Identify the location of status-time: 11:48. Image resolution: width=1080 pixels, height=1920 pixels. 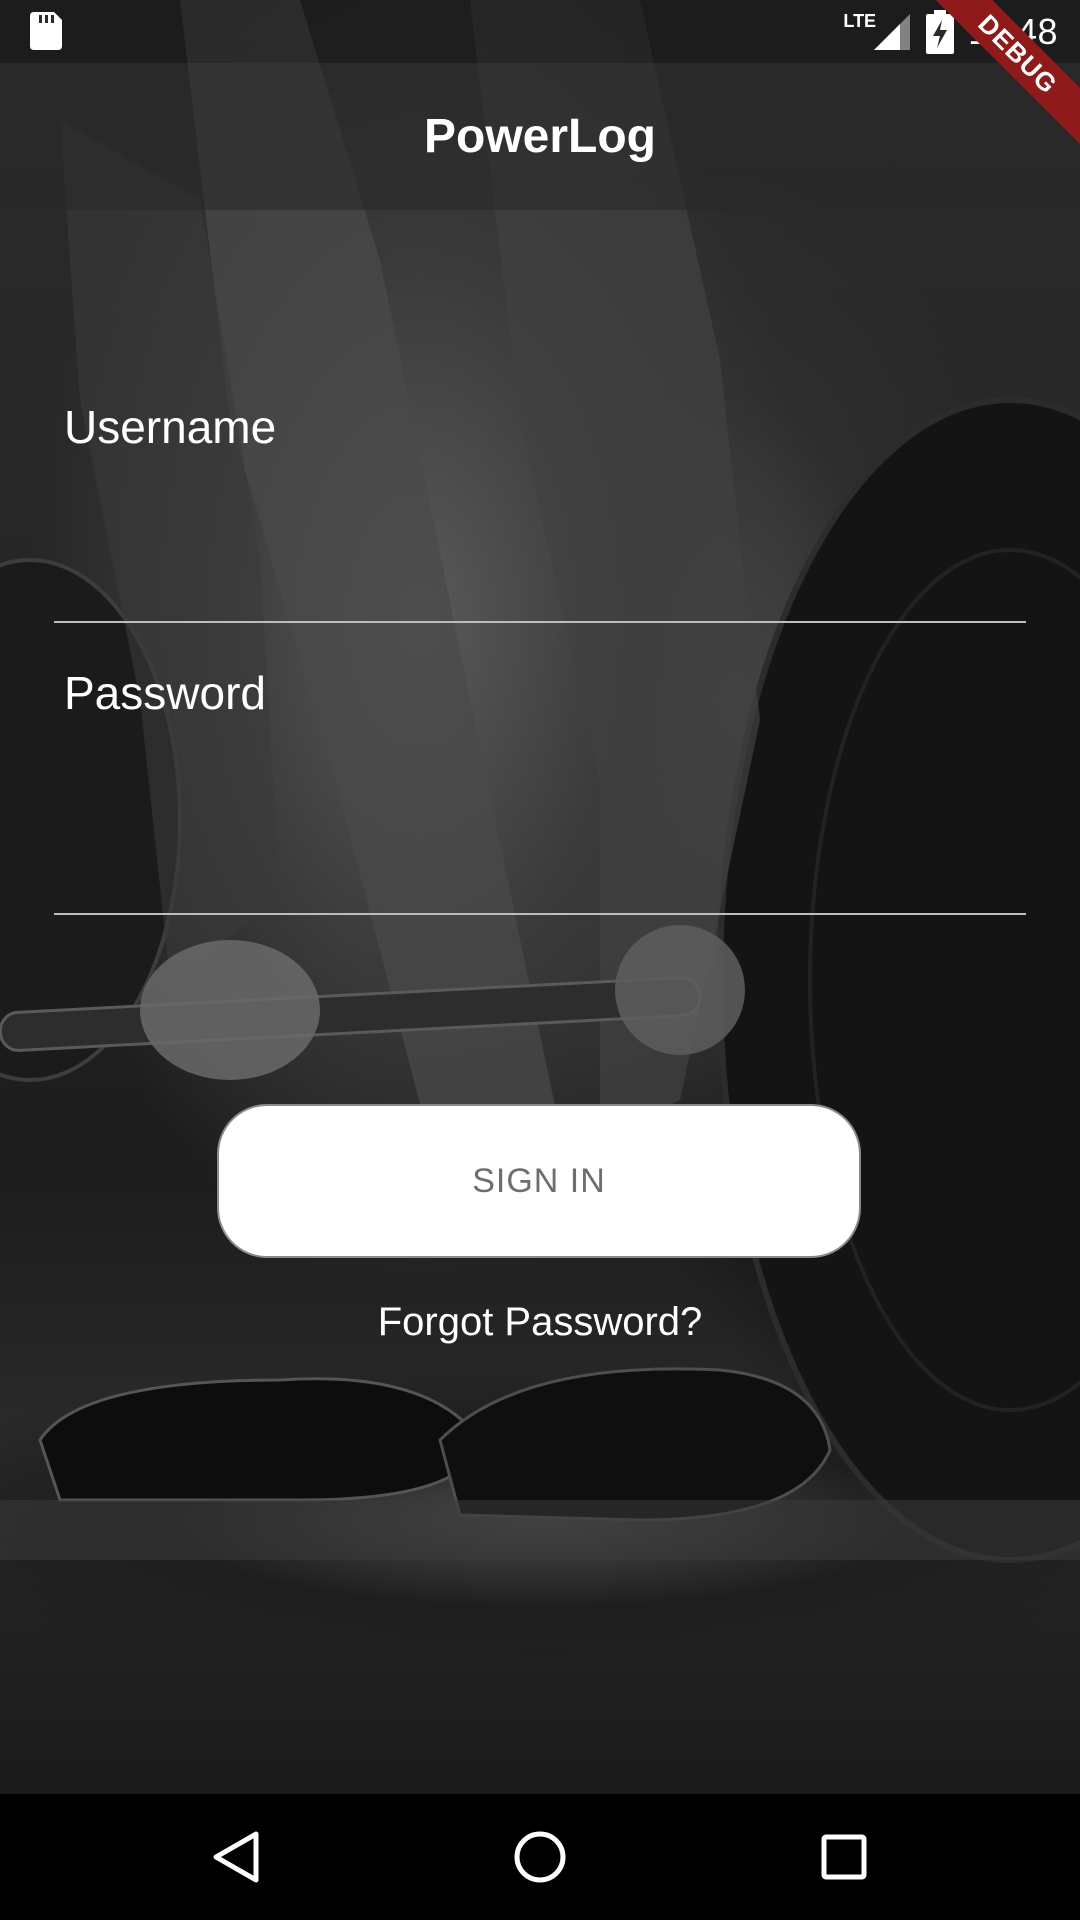
(1013, 31).